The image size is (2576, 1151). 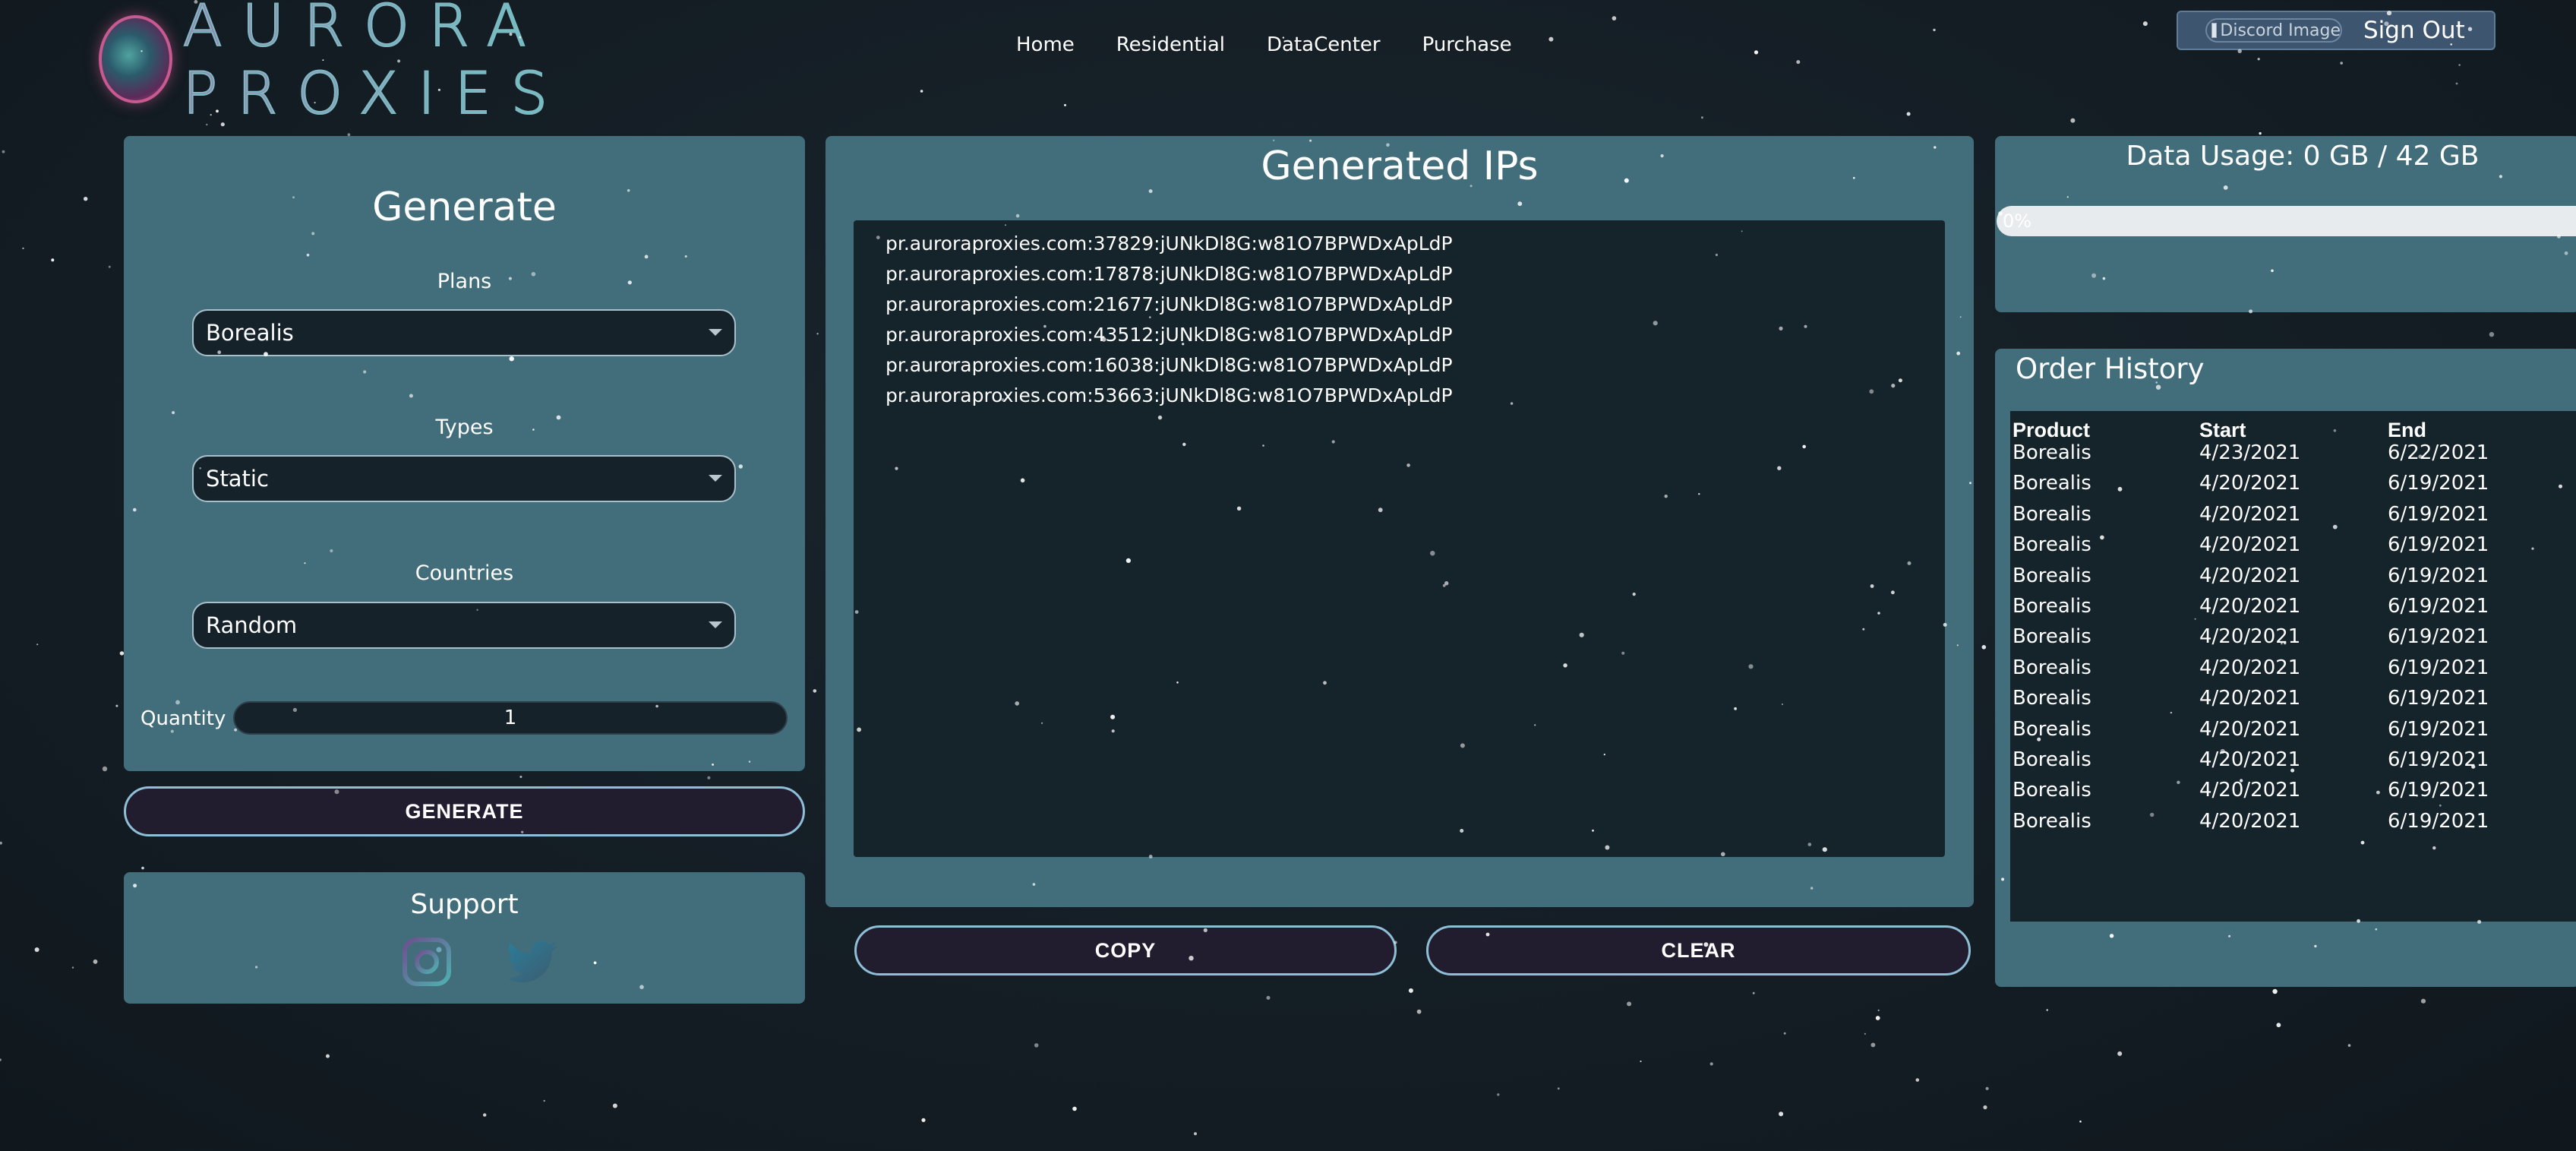 I want to click on generated-ips-title: Generated IPs, so click(x=1400, y=167).